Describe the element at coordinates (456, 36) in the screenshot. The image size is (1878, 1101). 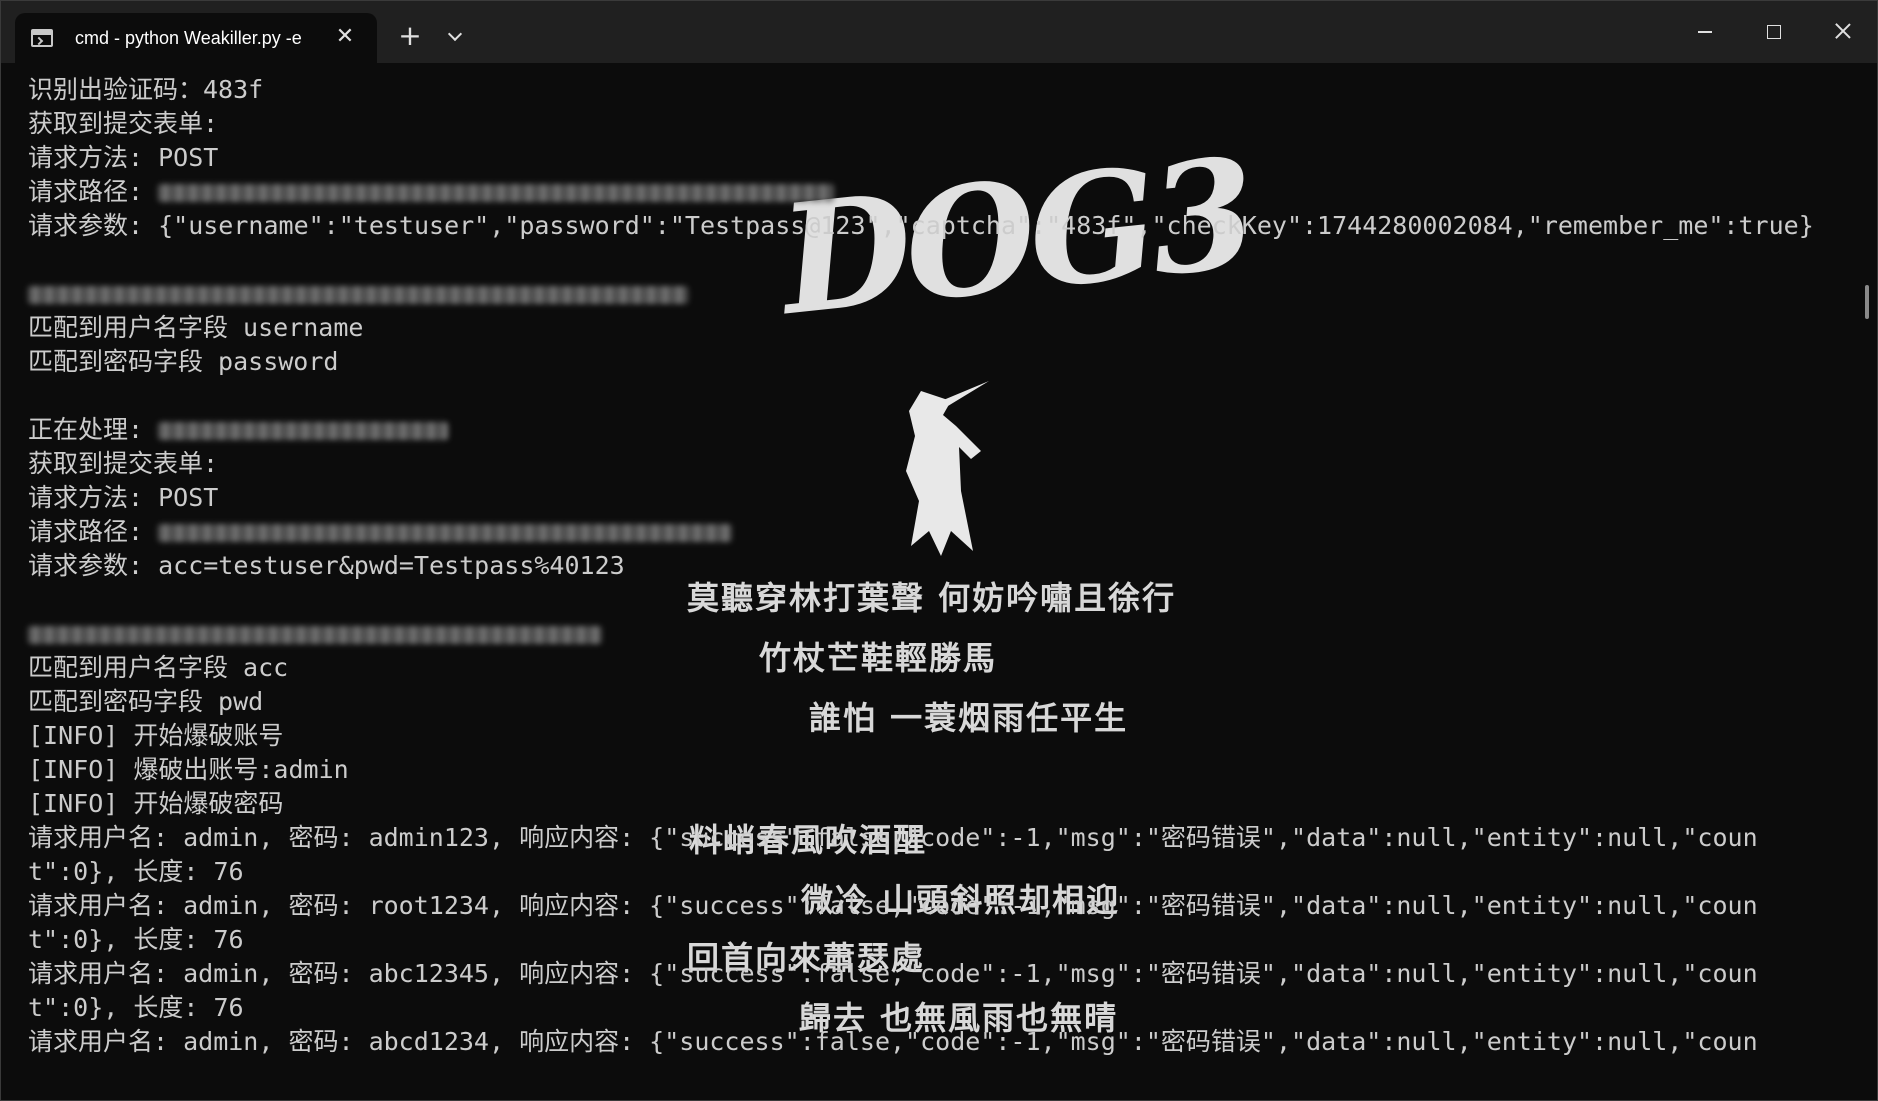
I see `chevron-down-icon` at that location.